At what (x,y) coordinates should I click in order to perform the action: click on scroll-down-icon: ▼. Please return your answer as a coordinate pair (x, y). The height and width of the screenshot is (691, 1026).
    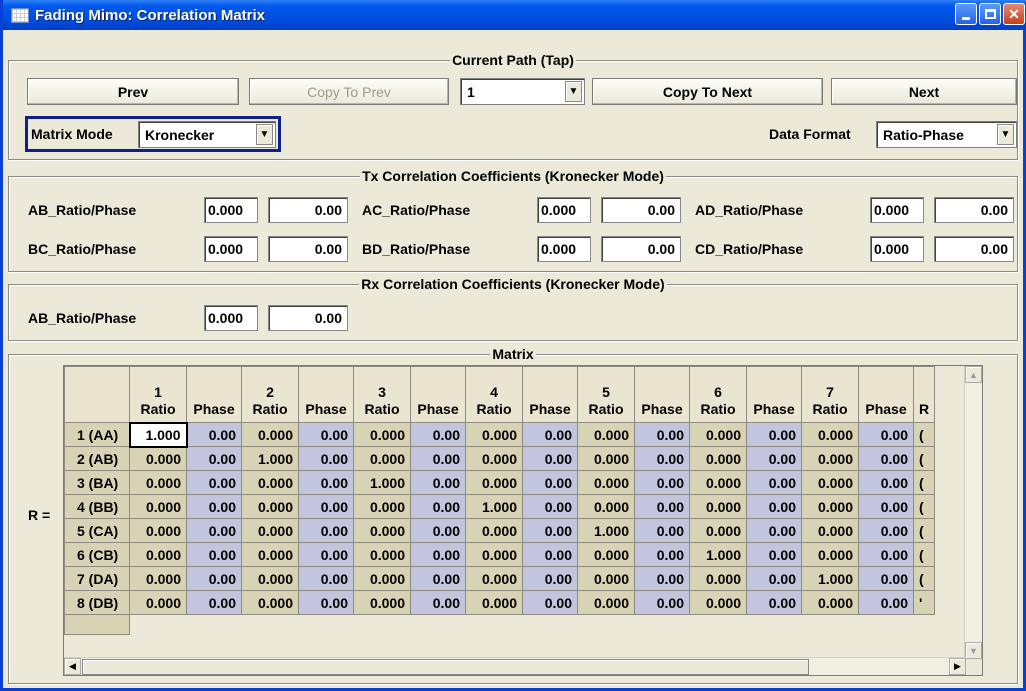
    Looking at the image, I should click on (973, 650).